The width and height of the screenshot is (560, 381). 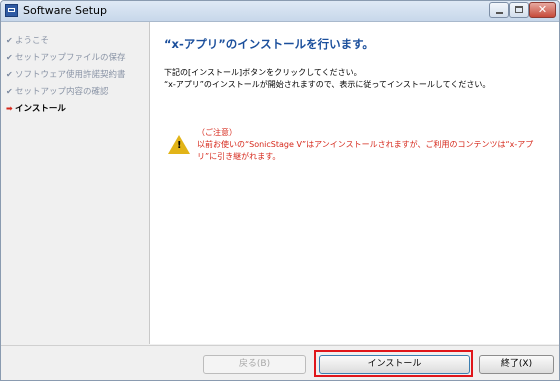 What do you see at coordinates (70, 75) in the screenshot?
I see `step-label: ソフトウェア使用許諾契約書` at bounding box center [70, 75].